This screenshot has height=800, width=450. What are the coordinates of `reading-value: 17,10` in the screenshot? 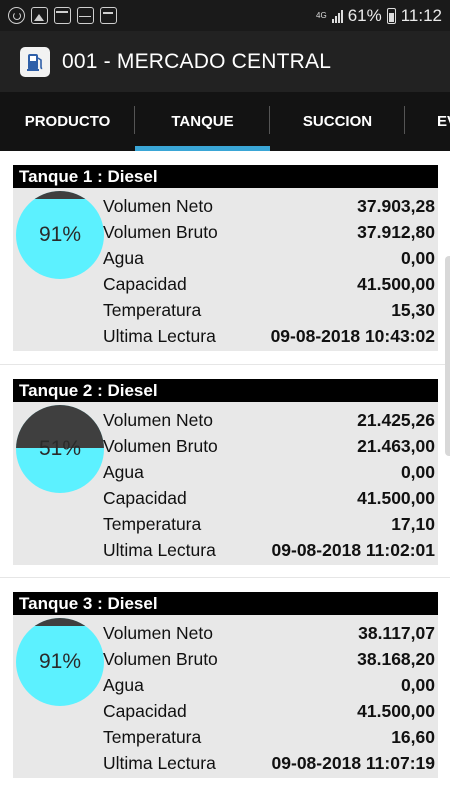 It's located at (413, 523).